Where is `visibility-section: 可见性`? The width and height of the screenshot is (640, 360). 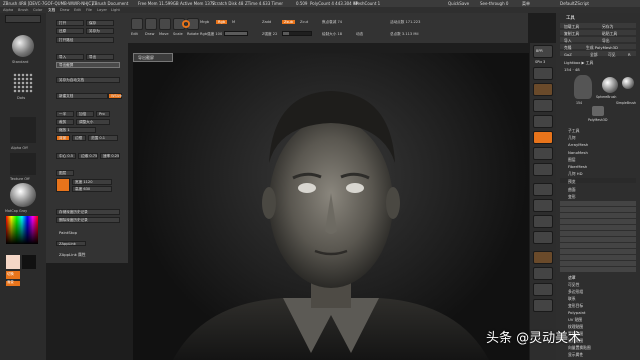 visibility-section: 可见性 is located at coordinates (573, 285).